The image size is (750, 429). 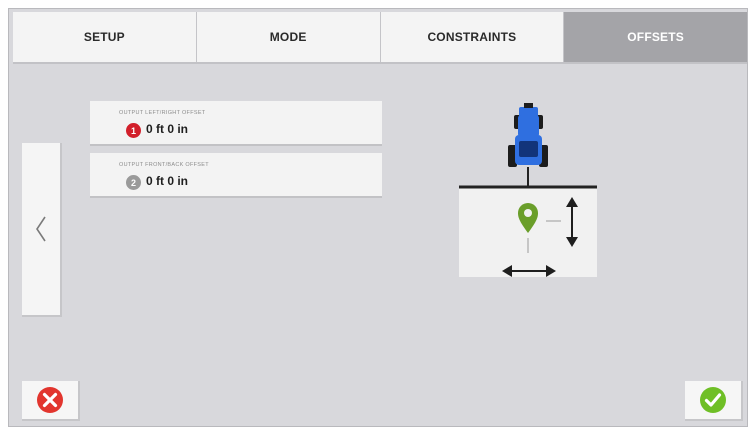 I want to click on cancel-button, so click(x=51, y=401).